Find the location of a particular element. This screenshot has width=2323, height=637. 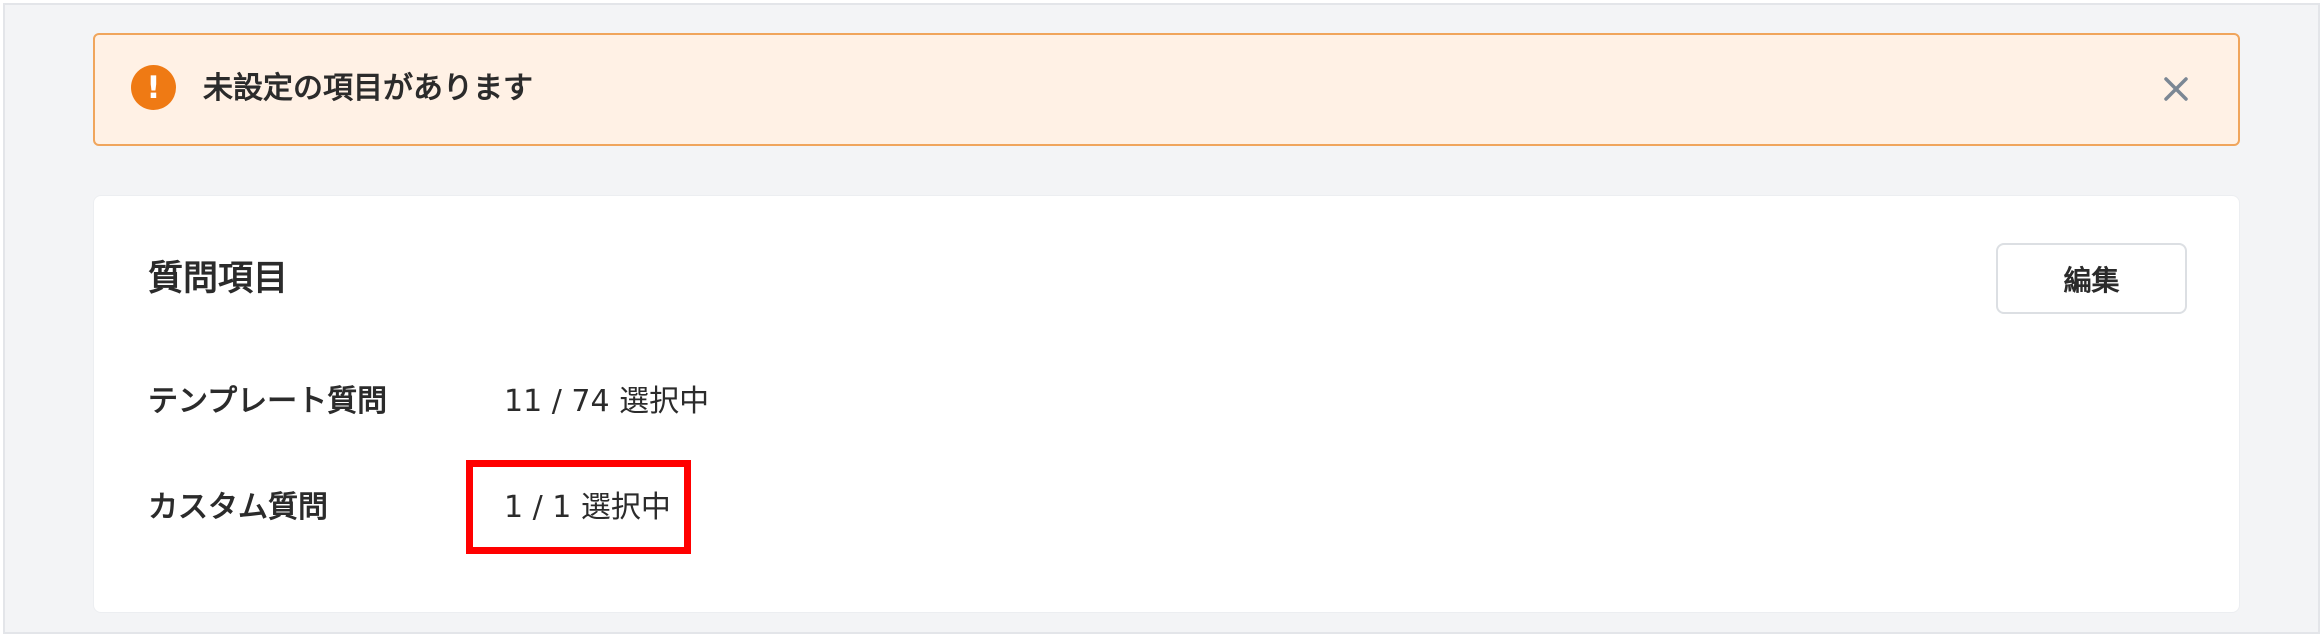

highlight-annotation-box is located at coordinates (578, 507).